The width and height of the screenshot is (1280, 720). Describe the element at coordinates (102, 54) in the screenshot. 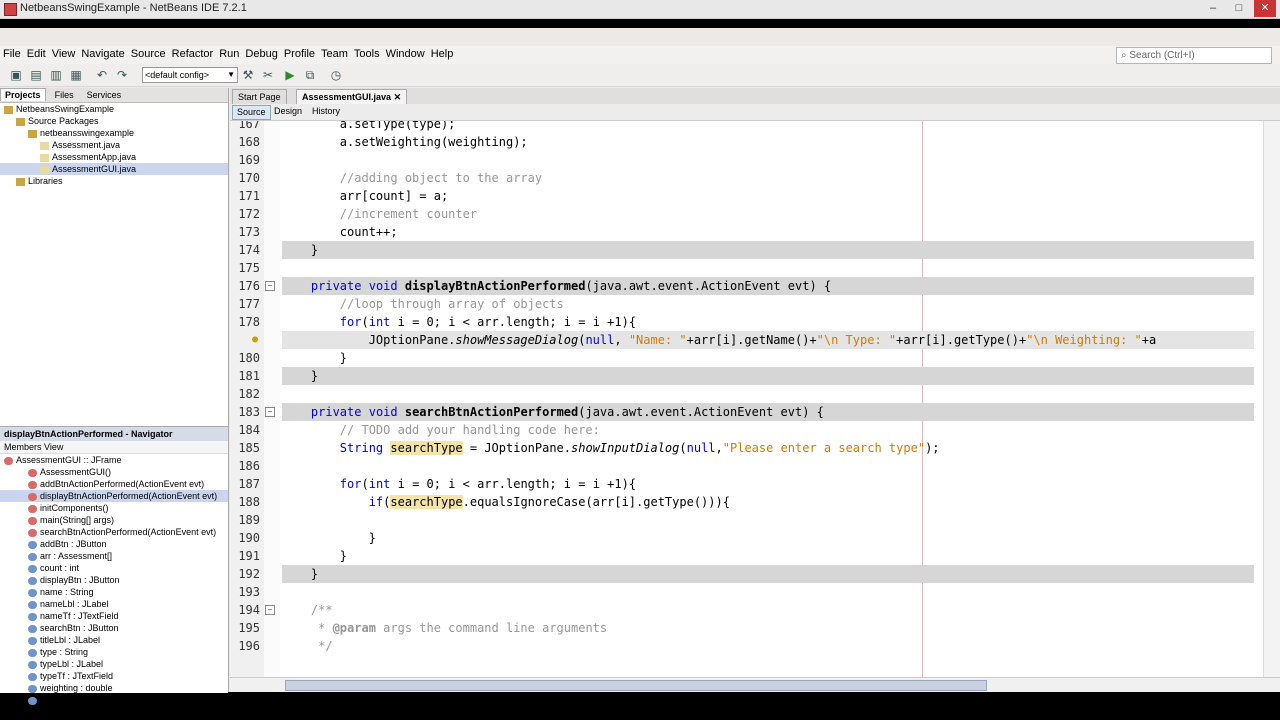

I see `menu-navigate: Navigate` at that location.